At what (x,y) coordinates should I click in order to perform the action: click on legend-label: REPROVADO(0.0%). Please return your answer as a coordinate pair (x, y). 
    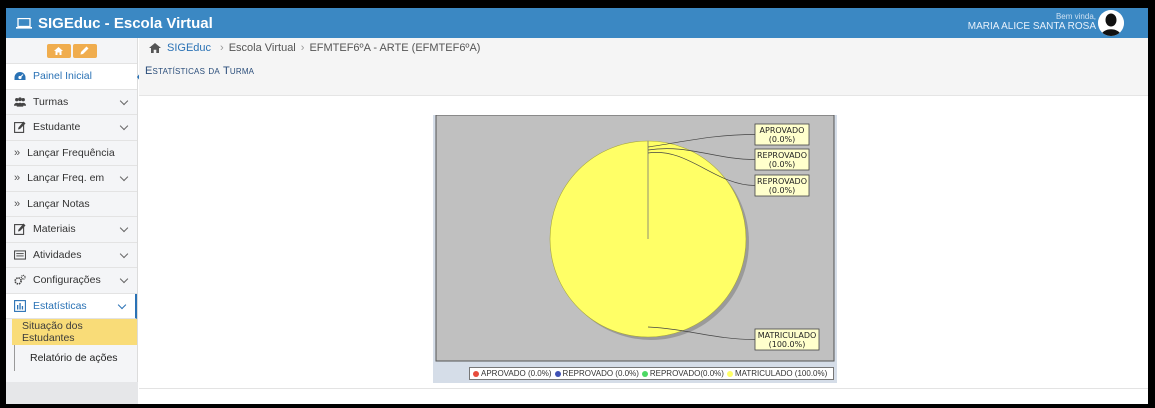
    Looking at the image, I should click on (686, 373).